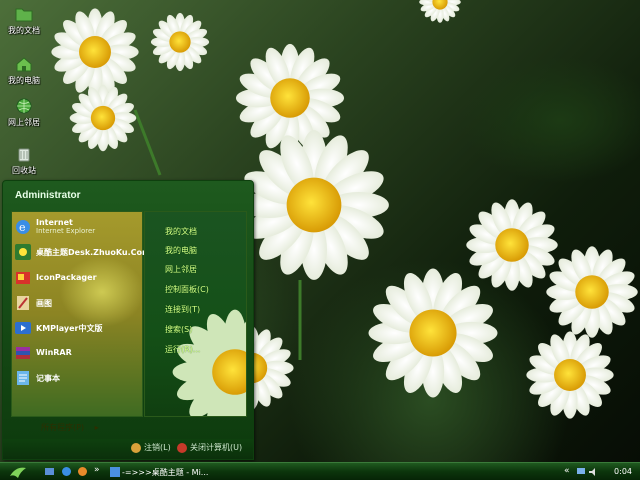 The width and height of the screenshot is (640, 480). Describe the element at coordinates (78, 303) in the screenshot. I see `program-paint: 画图` at that location.